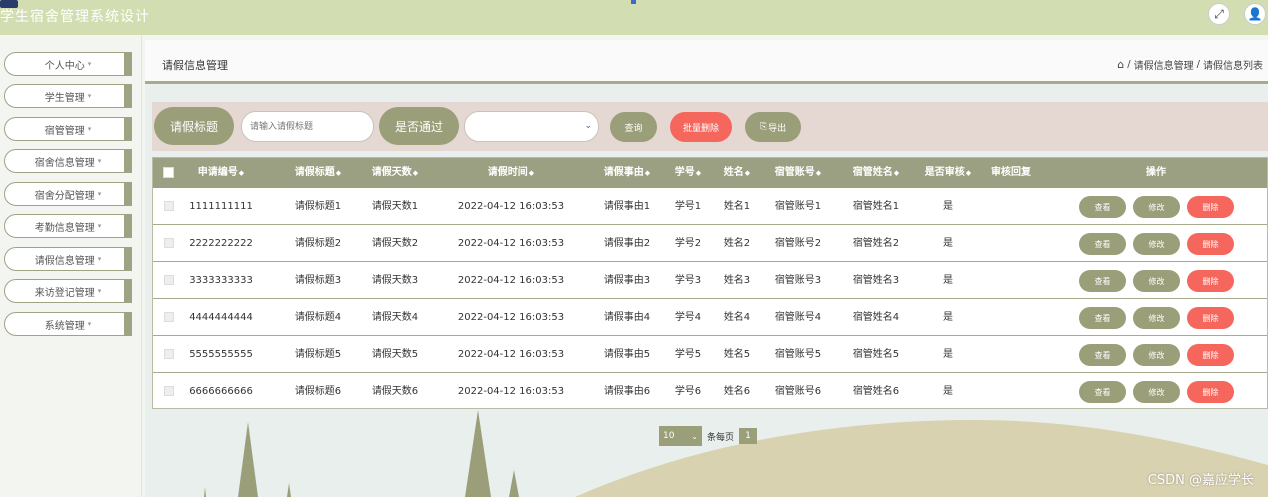 This screenshot has width=1268, height=497. What do you see at coordinates (221, 243) in the screenshot?
I see `cell-id: 2222222222` at bounding box center [221, 243].